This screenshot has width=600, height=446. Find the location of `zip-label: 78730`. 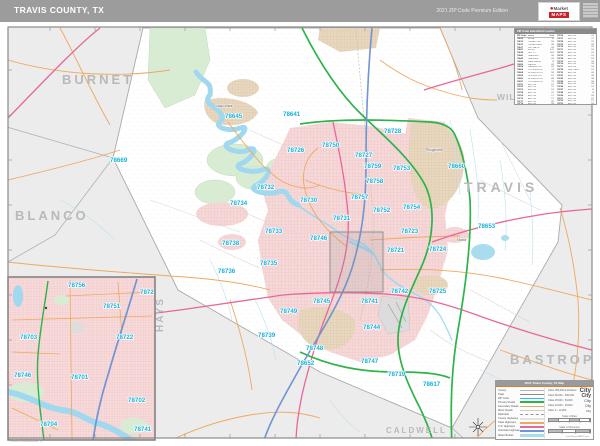

zip-label: 78730 is located at coordinates (309, 200).